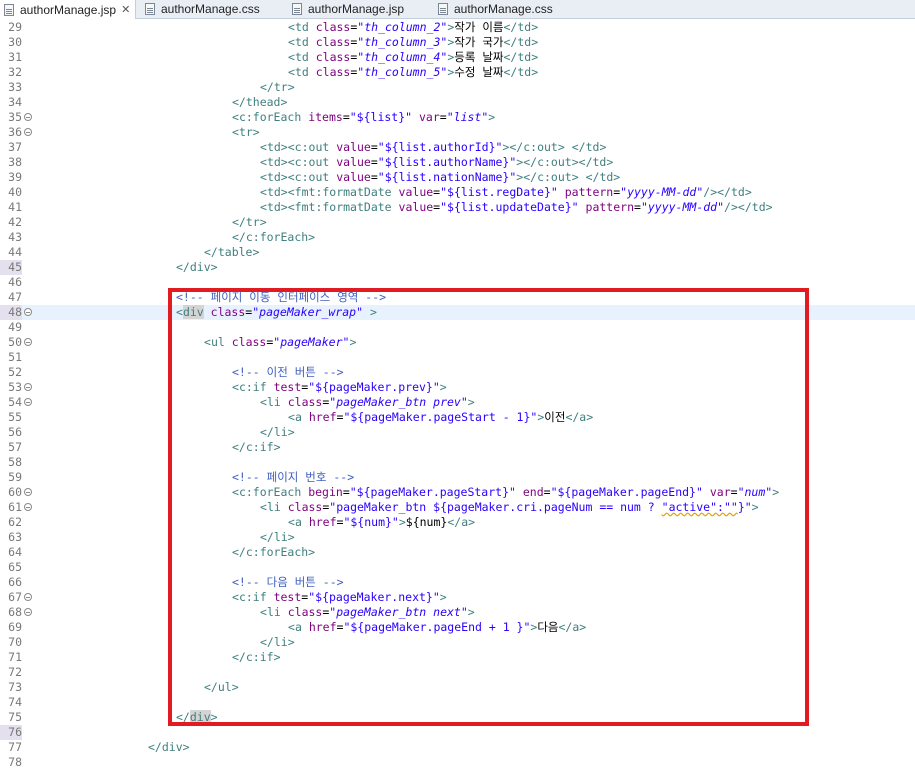 This screenshot has width=915, height=770. Describe the element at coordinates (457, 312) in the screenshot. I see `code-line: 48 <div class="pageMaker_wrap" >` at that location.